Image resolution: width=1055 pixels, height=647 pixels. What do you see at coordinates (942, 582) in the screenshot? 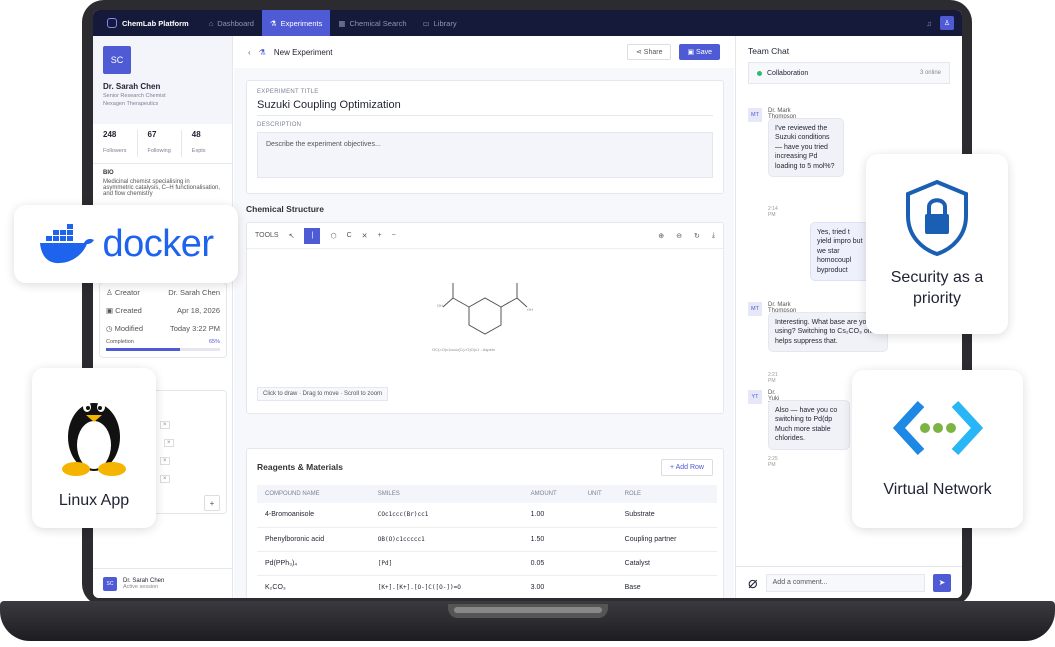
I see `send-button: ➤` at bounding box center [942, 582].